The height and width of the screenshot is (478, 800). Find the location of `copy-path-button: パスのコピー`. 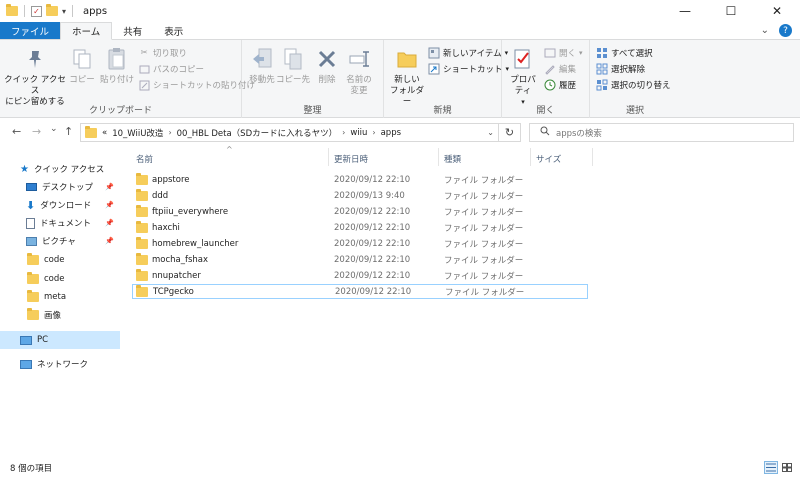

copy-path-button: パスのコピー is located at coordinates (171, 69).